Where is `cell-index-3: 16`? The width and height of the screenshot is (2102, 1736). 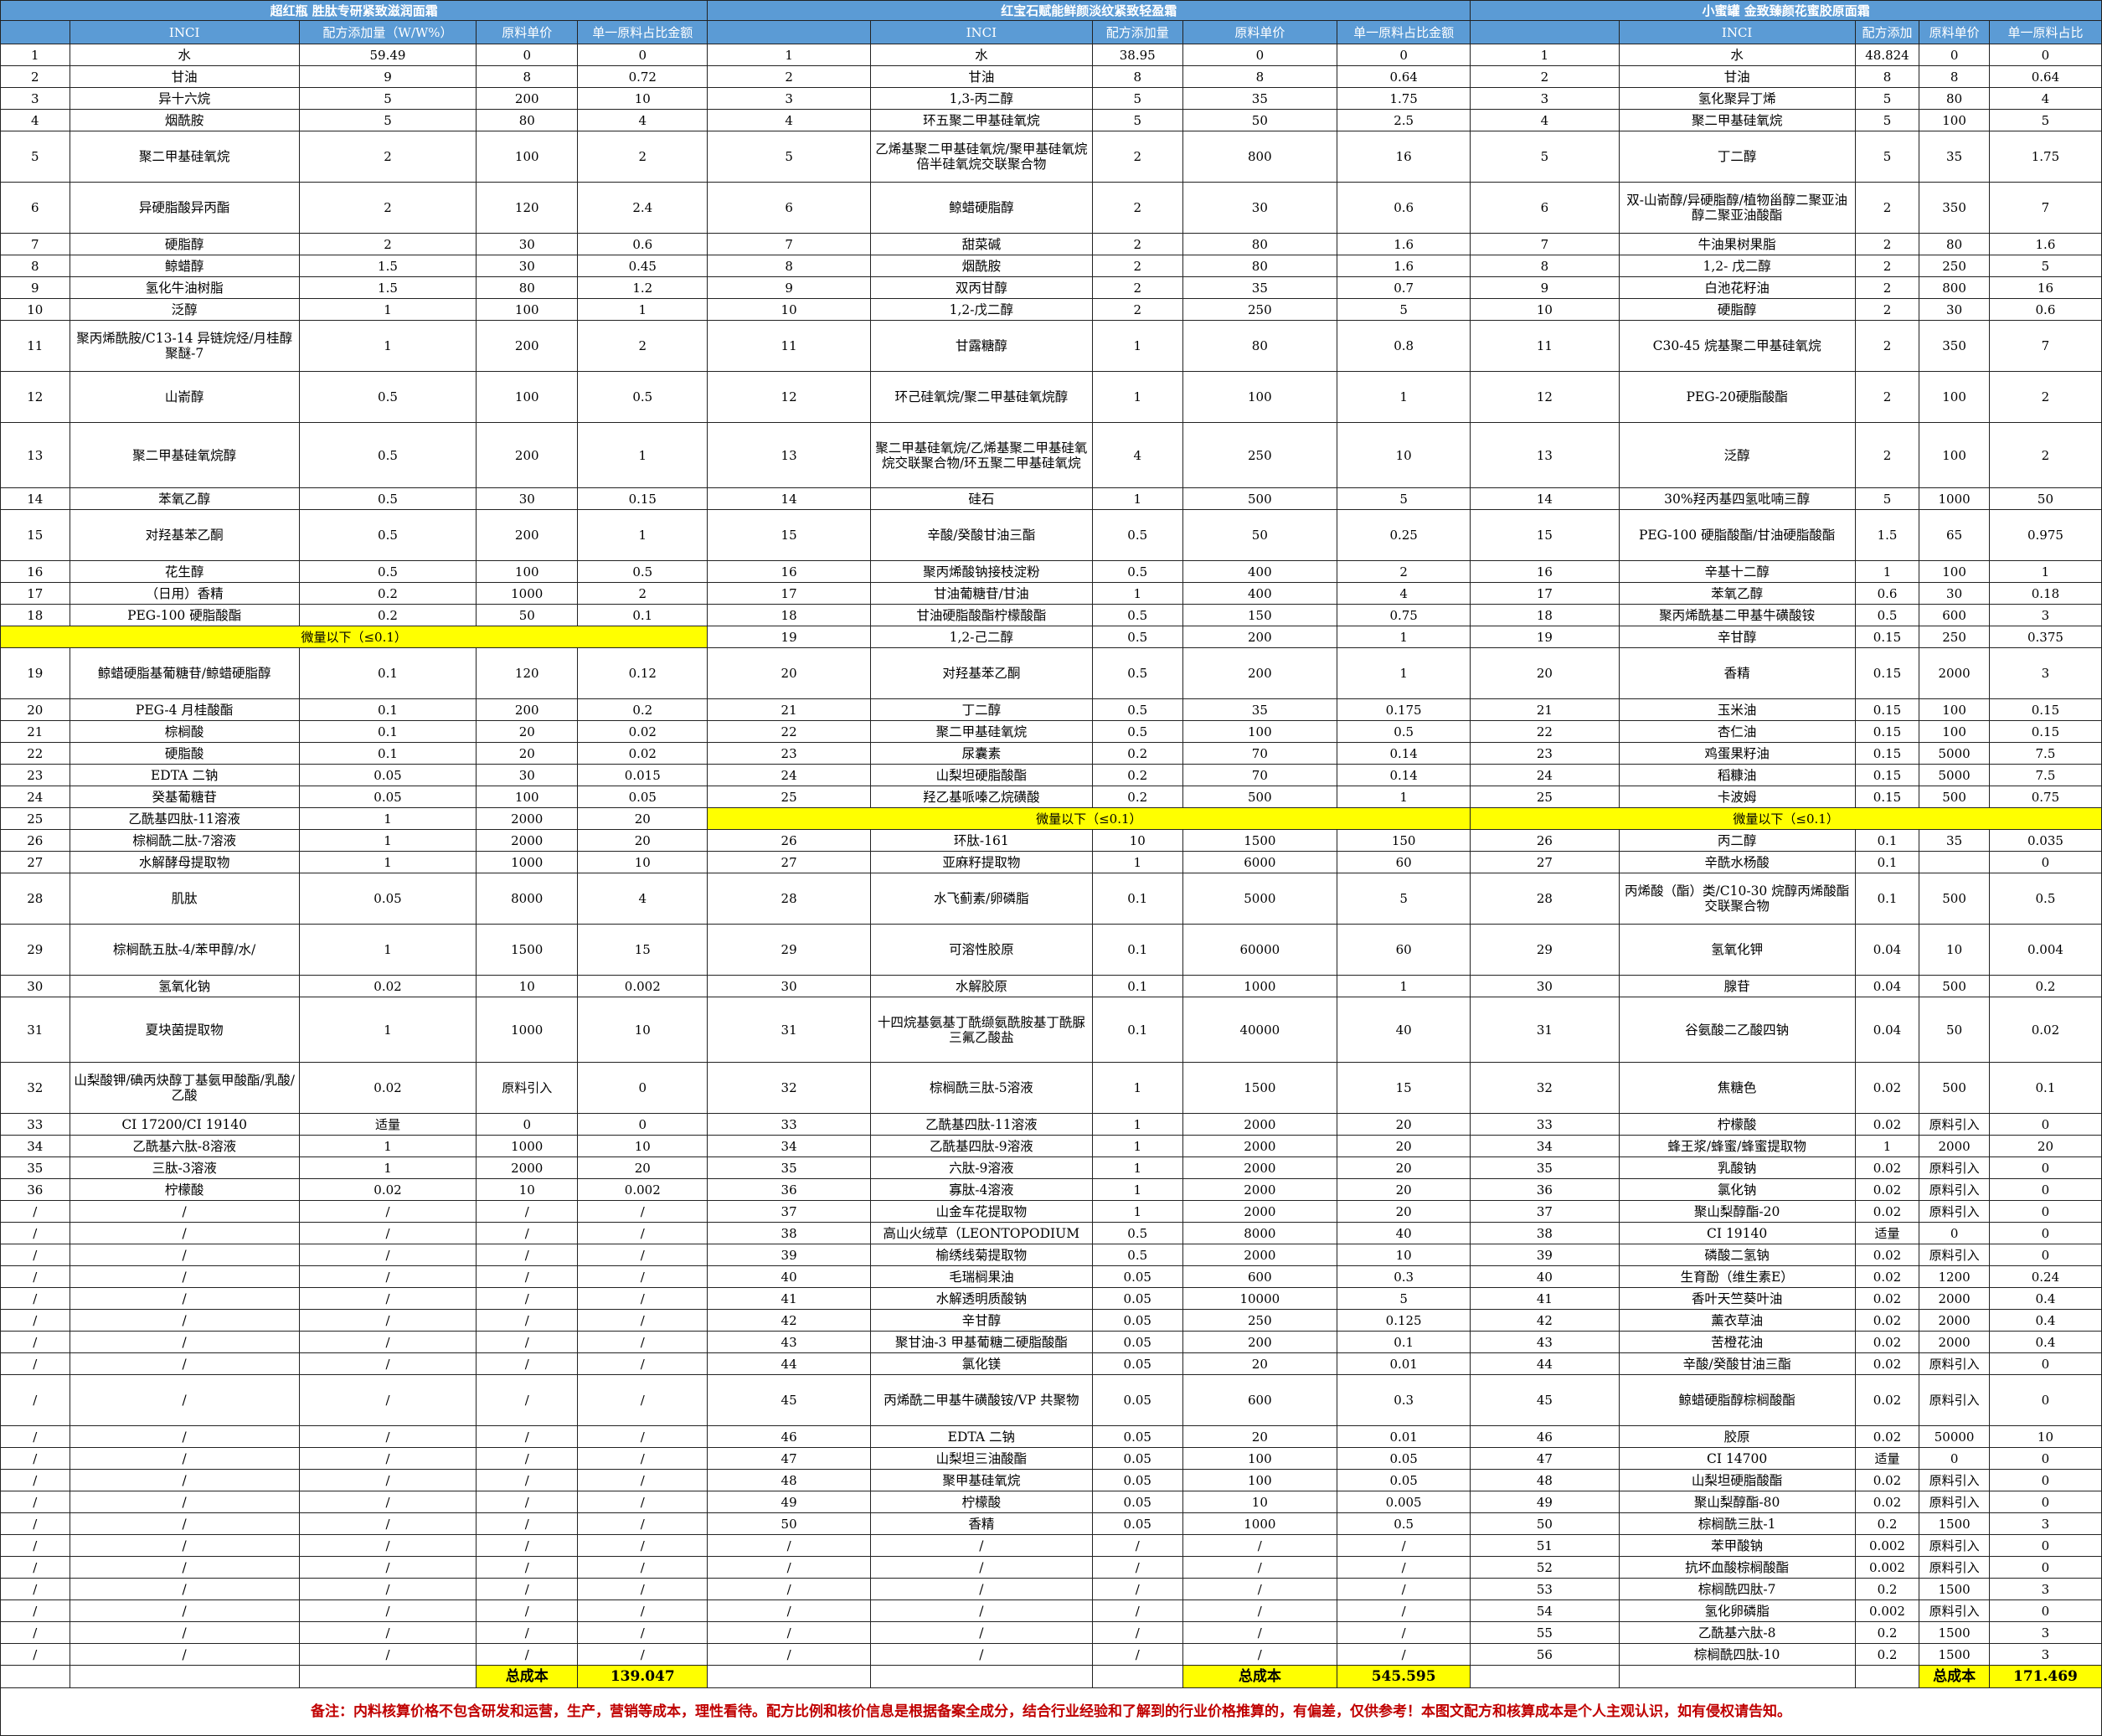 cell-index-3: 16 is located at coordinates (1545, 571).